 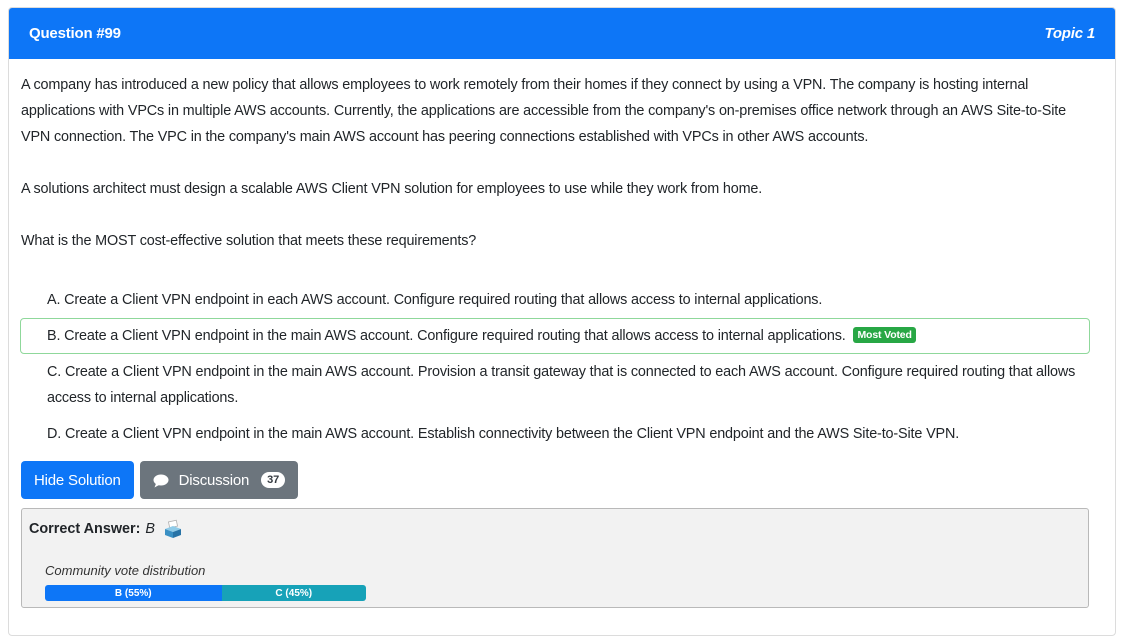 I want to click on chat-bubble-icon, so click(x=161, y=481).